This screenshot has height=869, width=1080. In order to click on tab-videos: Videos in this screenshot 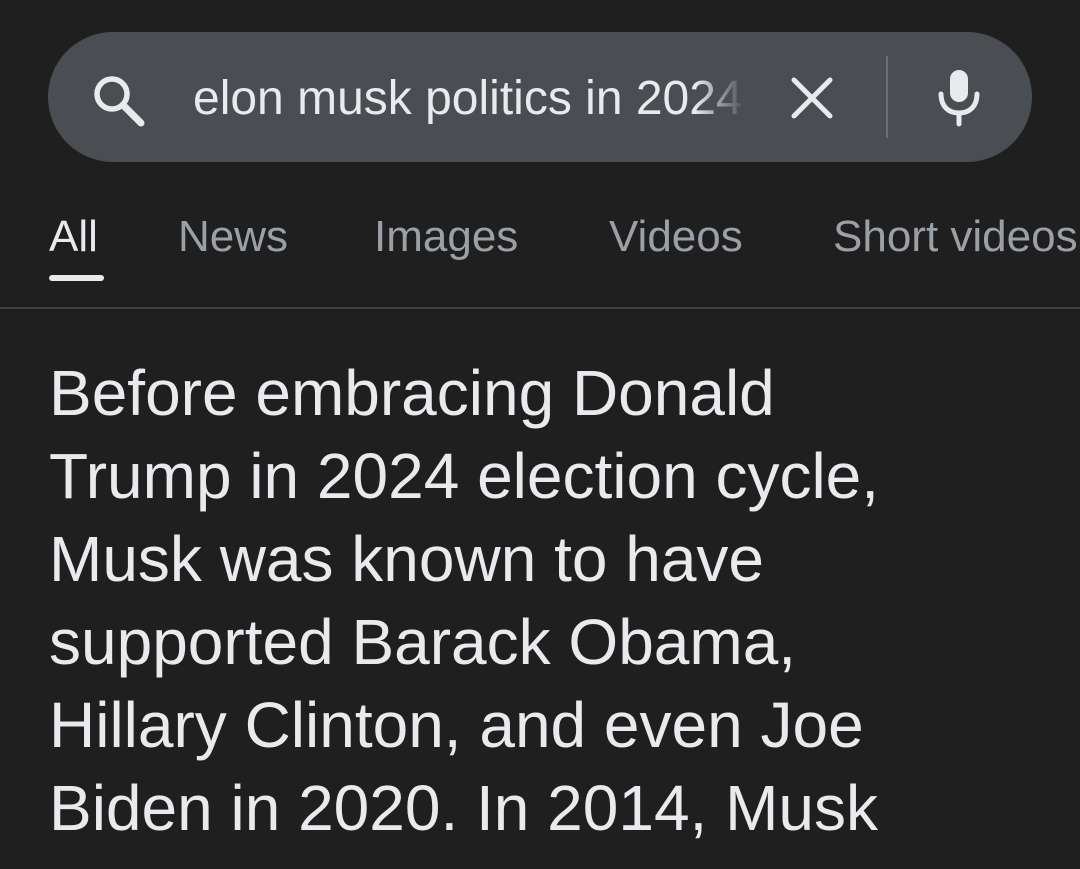, I will do `click(676, 237)`.